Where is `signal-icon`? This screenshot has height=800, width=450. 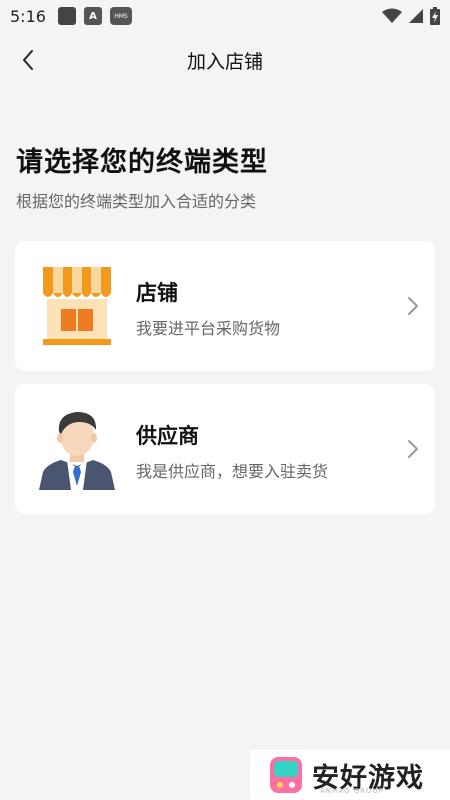
signal-icon is located at coordinates (416, 16).